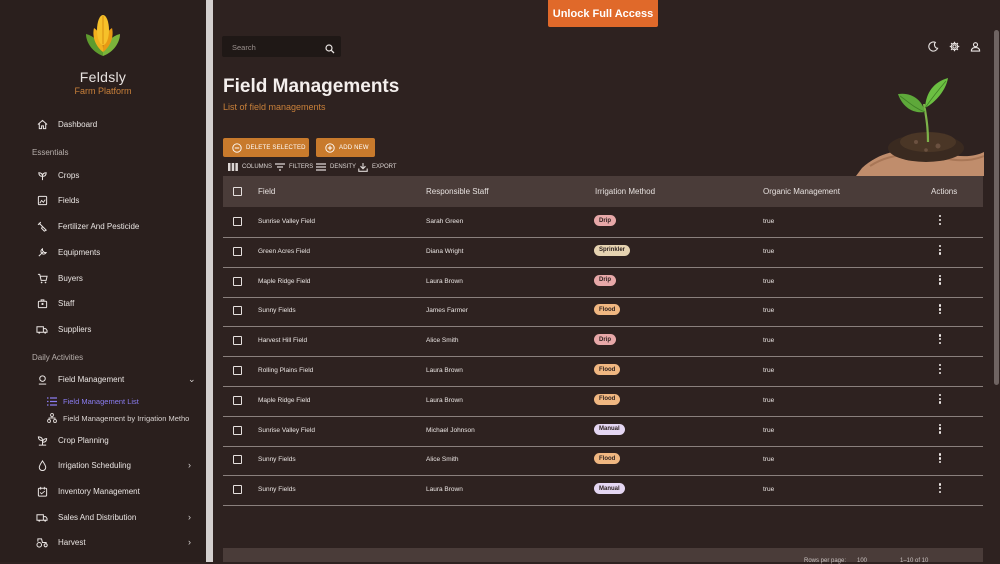 This screenshot has width=1000, height=564. I want to click on sidebar-item-field-management: Field Management ⌄, so click(103, 379).